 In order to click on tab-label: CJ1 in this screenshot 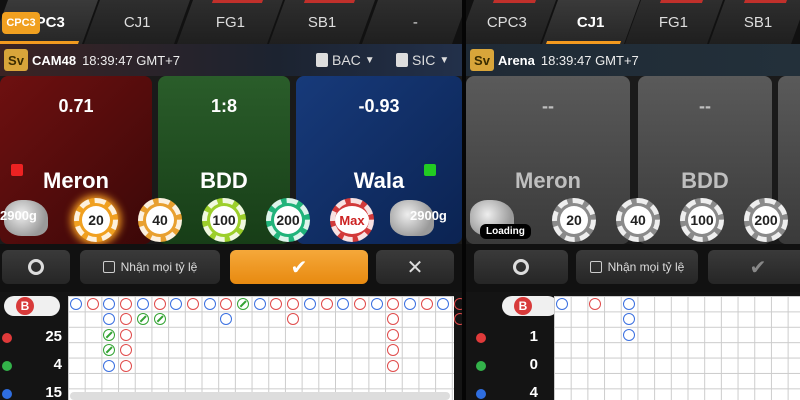, I will do `click(590, 22)`.